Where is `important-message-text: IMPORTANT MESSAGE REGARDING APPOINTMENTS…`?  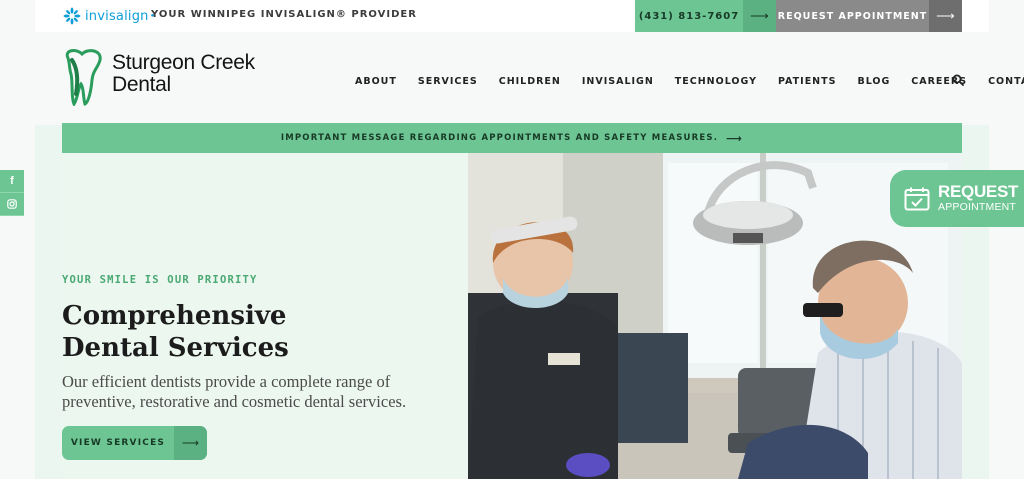 important-message-text: IMPORTANT MESSAGE REGARDING APPOINTMENTS… is located at coordinates (499, 138).